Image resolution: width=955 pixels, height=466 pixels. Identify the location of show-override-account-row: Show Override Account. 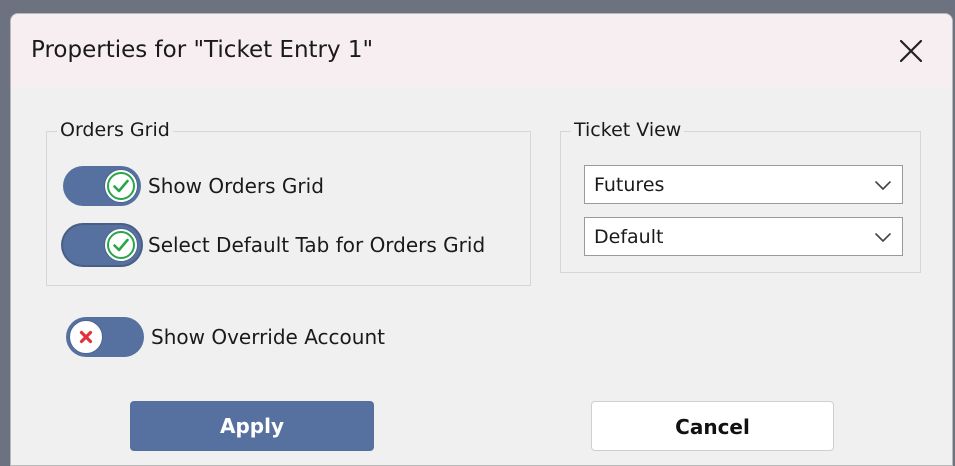
(256, 337).